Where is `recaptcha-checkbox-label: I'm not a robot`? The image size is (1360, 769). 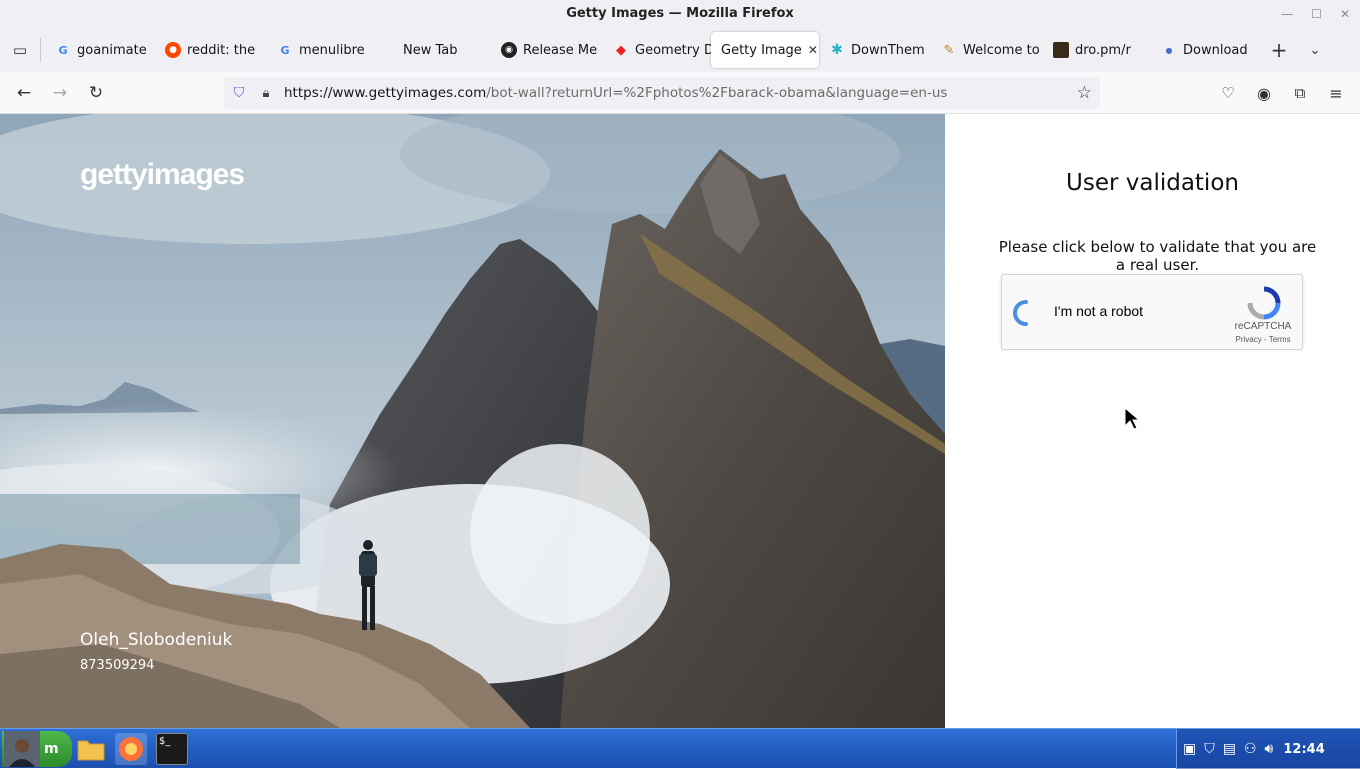 recaptcha-checkbox-label: I'm not a robot is located at coordinates (1098, 311).